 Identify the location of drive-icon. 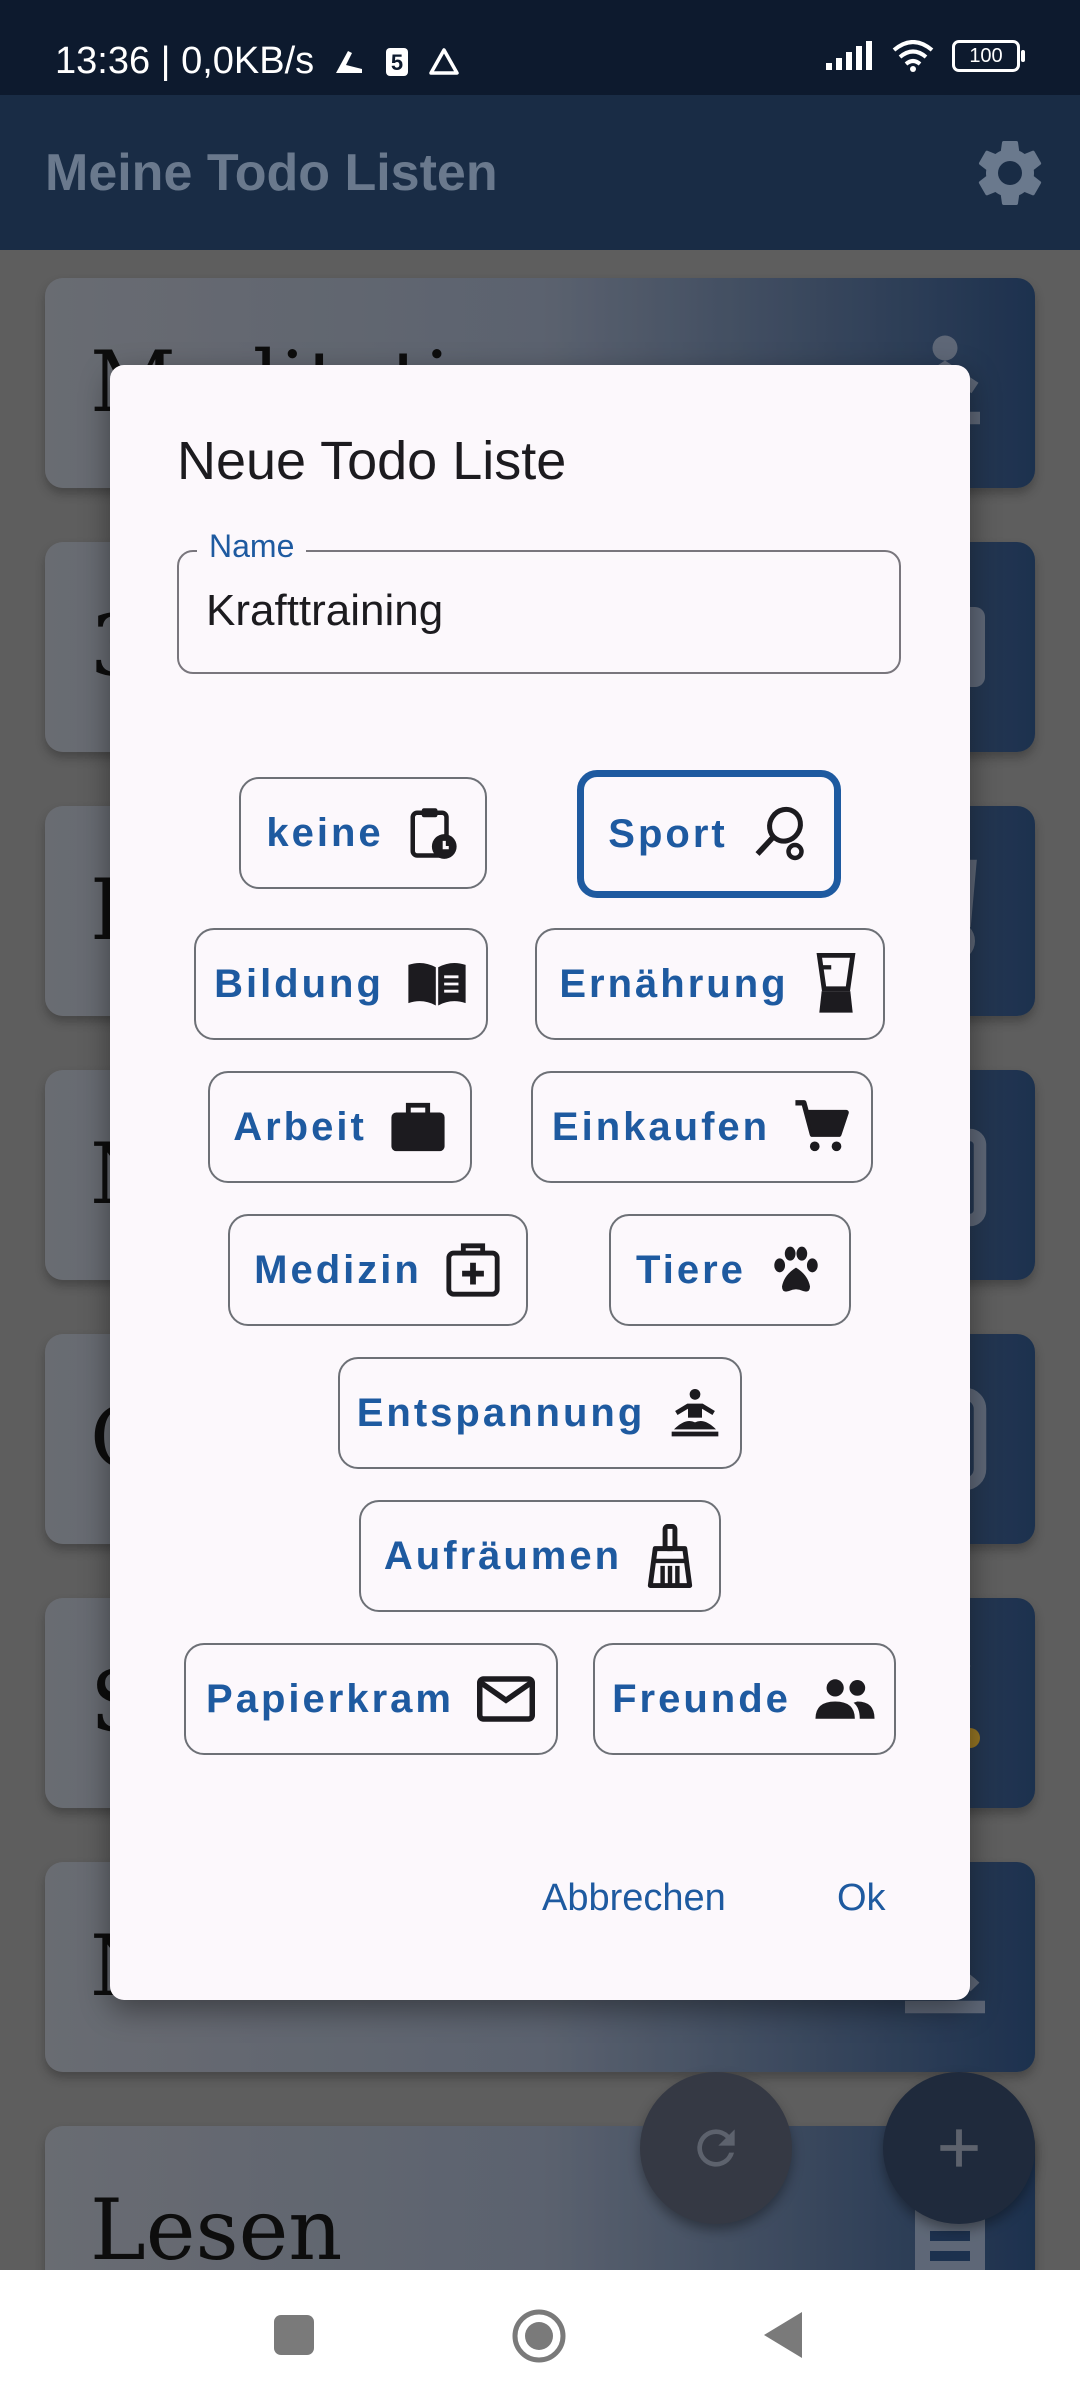
(444, 61).